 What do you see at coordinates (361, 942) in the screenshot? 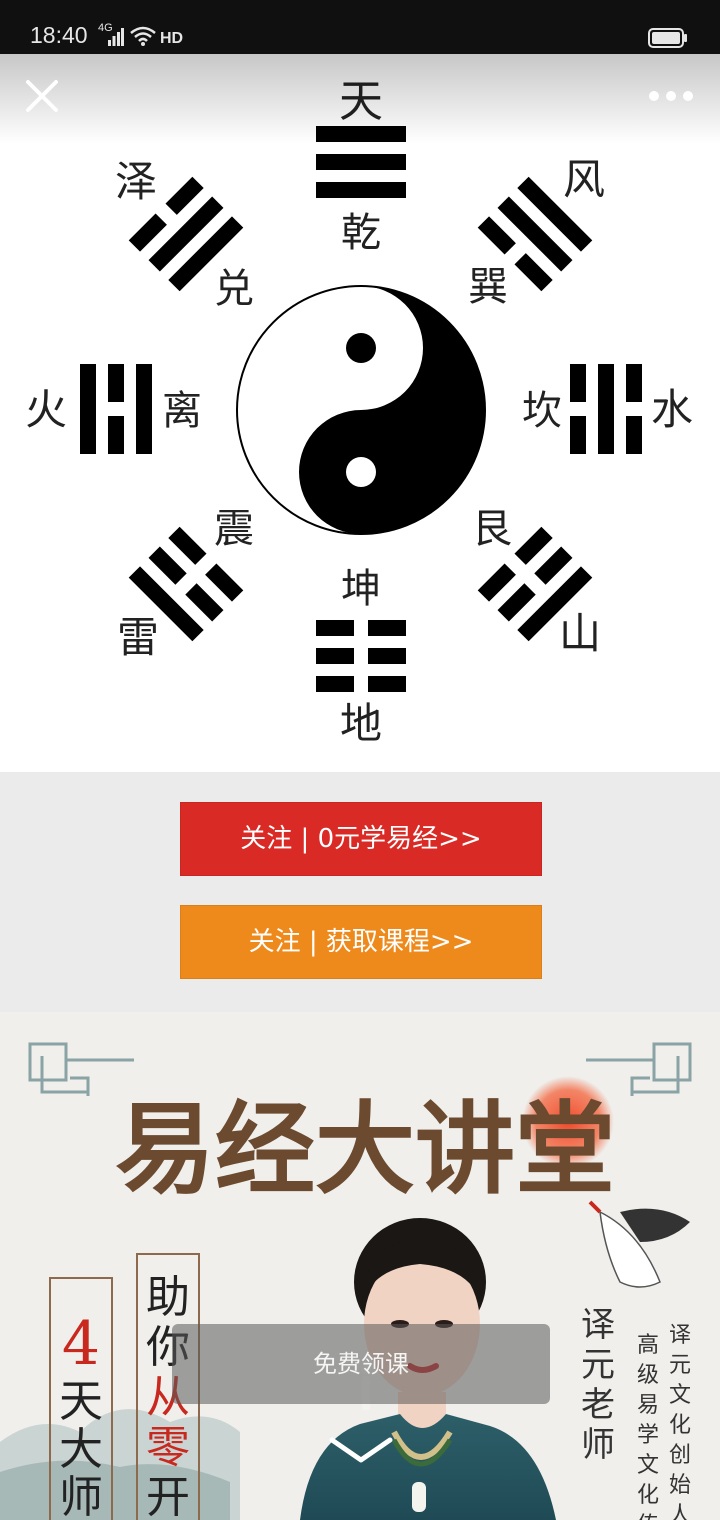
I see `follow-course-button: 关注 | 获取课程>>` at bounding box center [361, 942].